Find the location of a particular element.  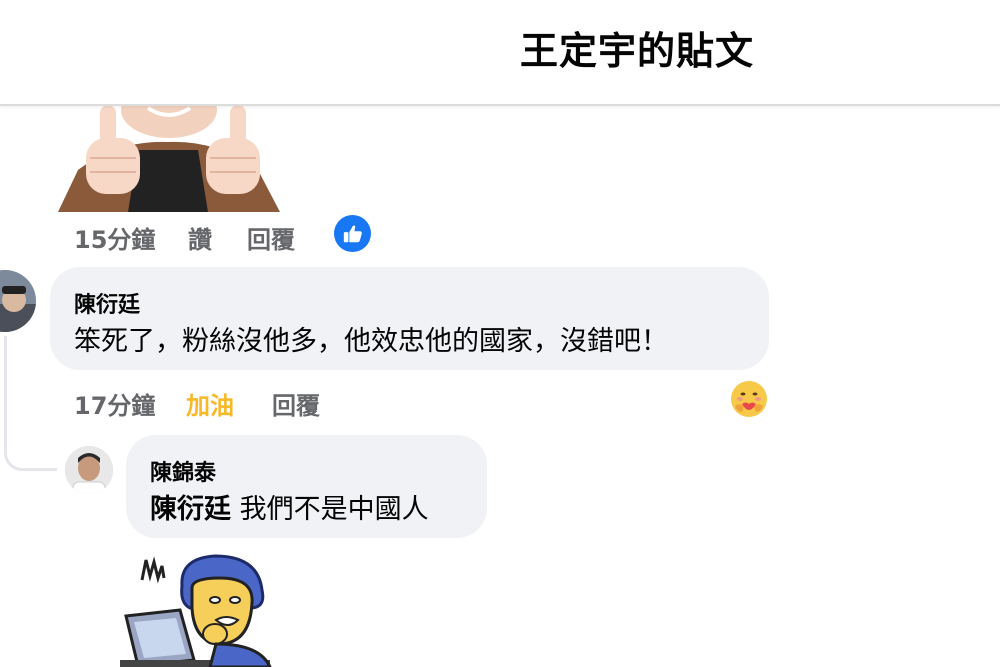

mention-link: 陳衍廷 is located at coordinates (190, 509).